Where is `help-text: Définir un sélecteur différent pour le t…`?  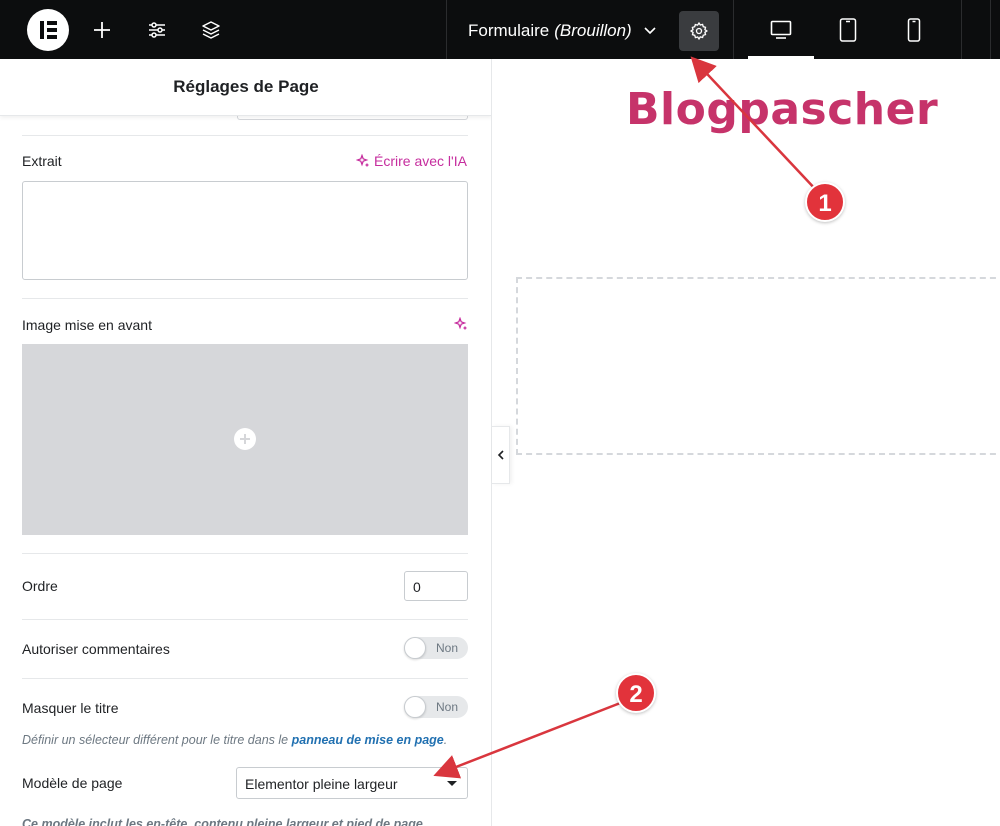
help-text: Définir un sélecteur différent pour le t… is located at coordinates (155, 740).